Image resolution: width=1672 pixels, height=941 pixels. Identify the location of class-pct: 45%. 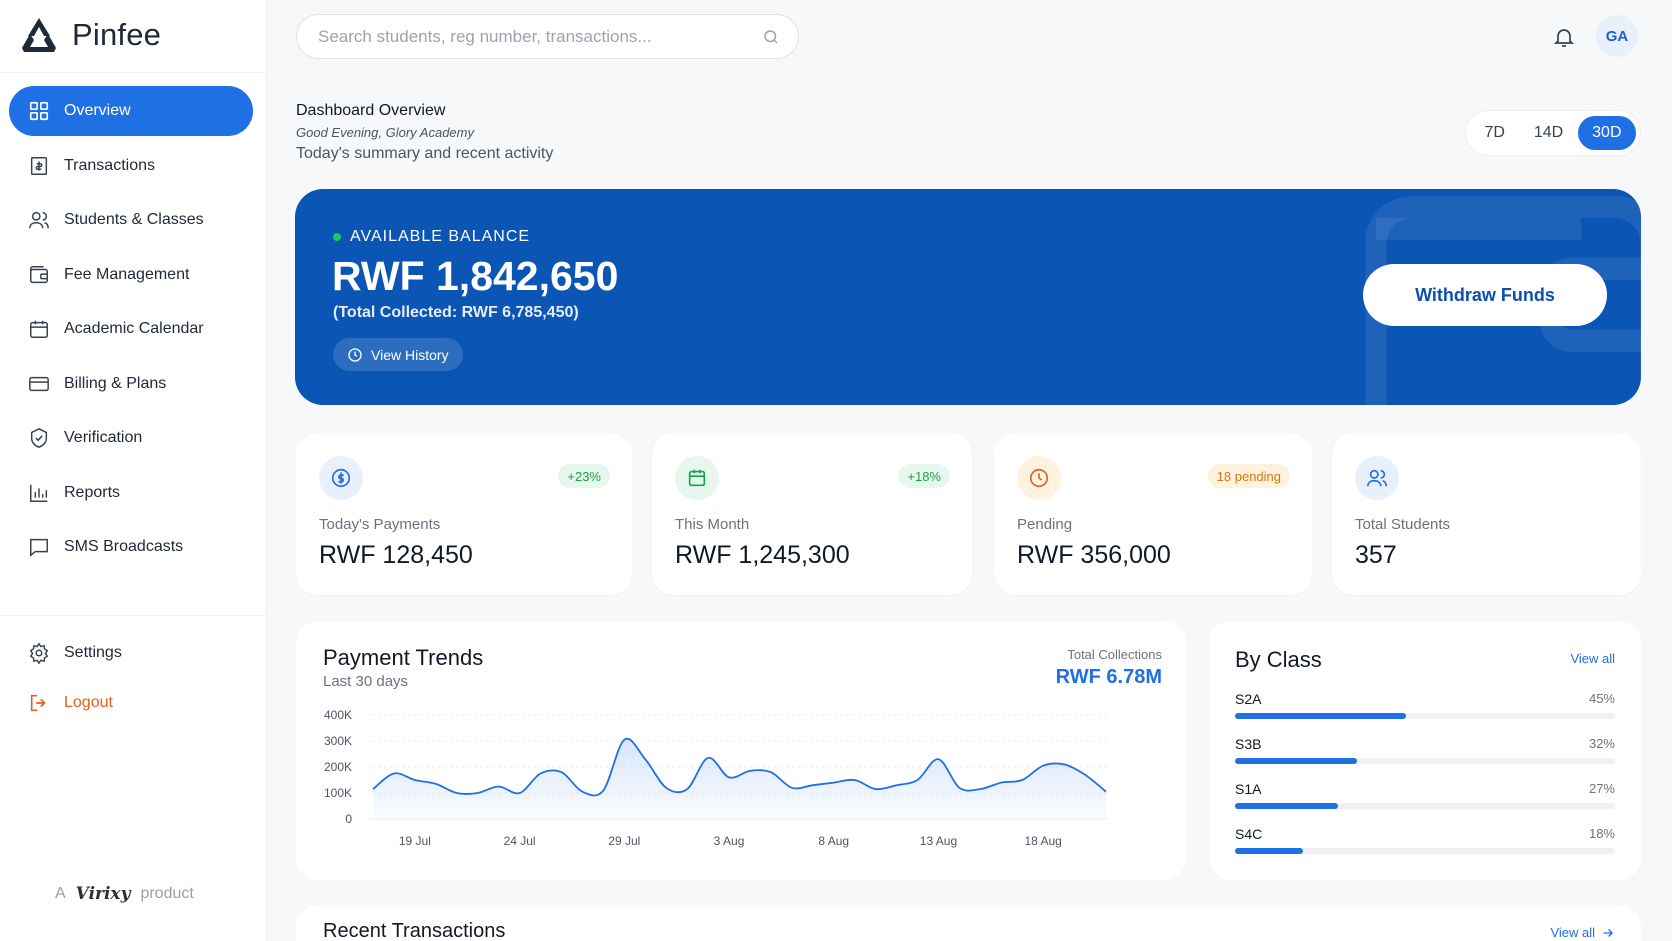
(1601, 698).